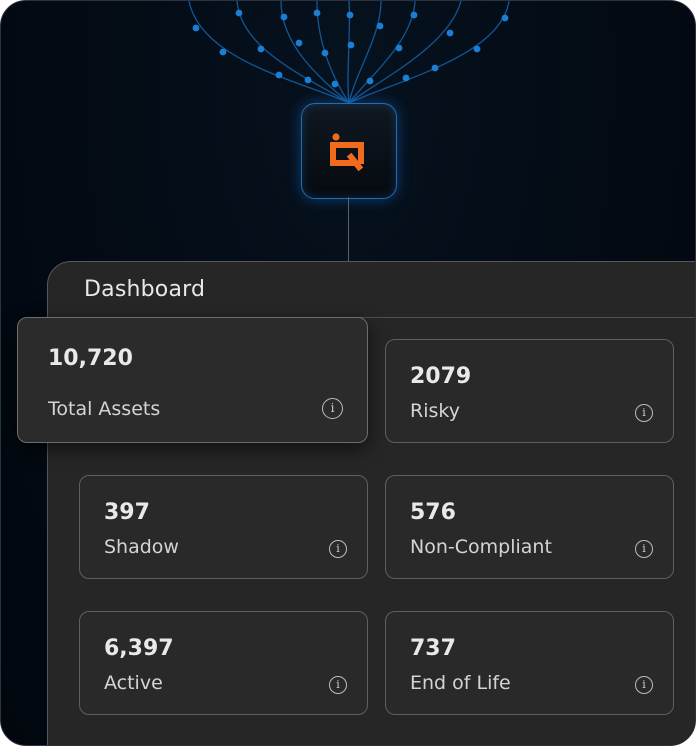  I want to click on stat-value: 2079, so click(441, 376).